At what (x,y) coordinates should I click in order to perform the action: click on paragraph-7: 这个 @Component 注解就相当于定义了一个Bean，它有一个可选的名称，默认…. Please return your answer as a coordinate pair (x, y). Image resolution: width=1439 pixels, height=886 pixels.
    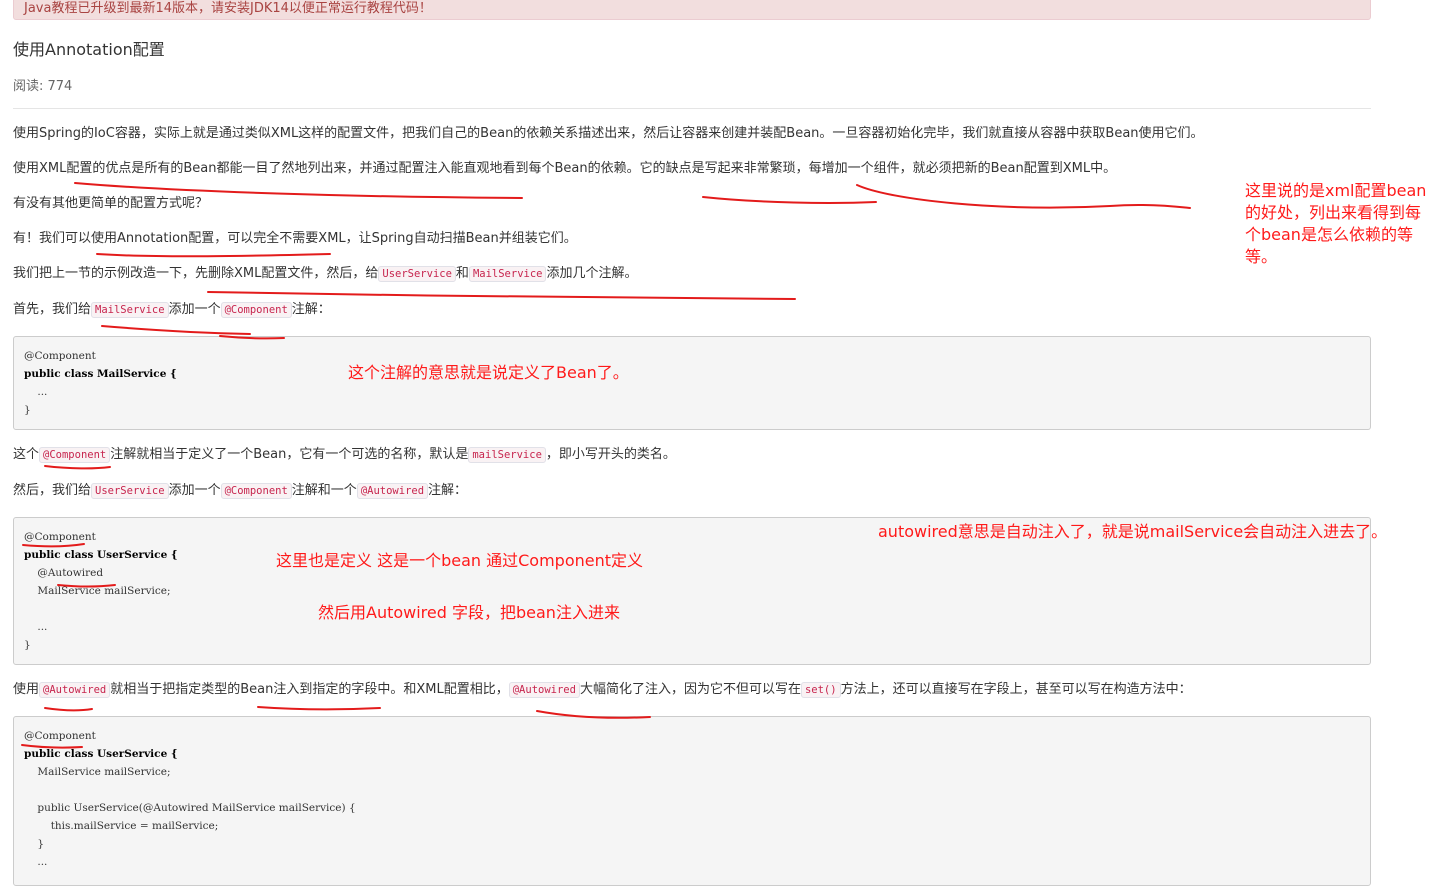
    Looking at the image, I should click on (344, 455).